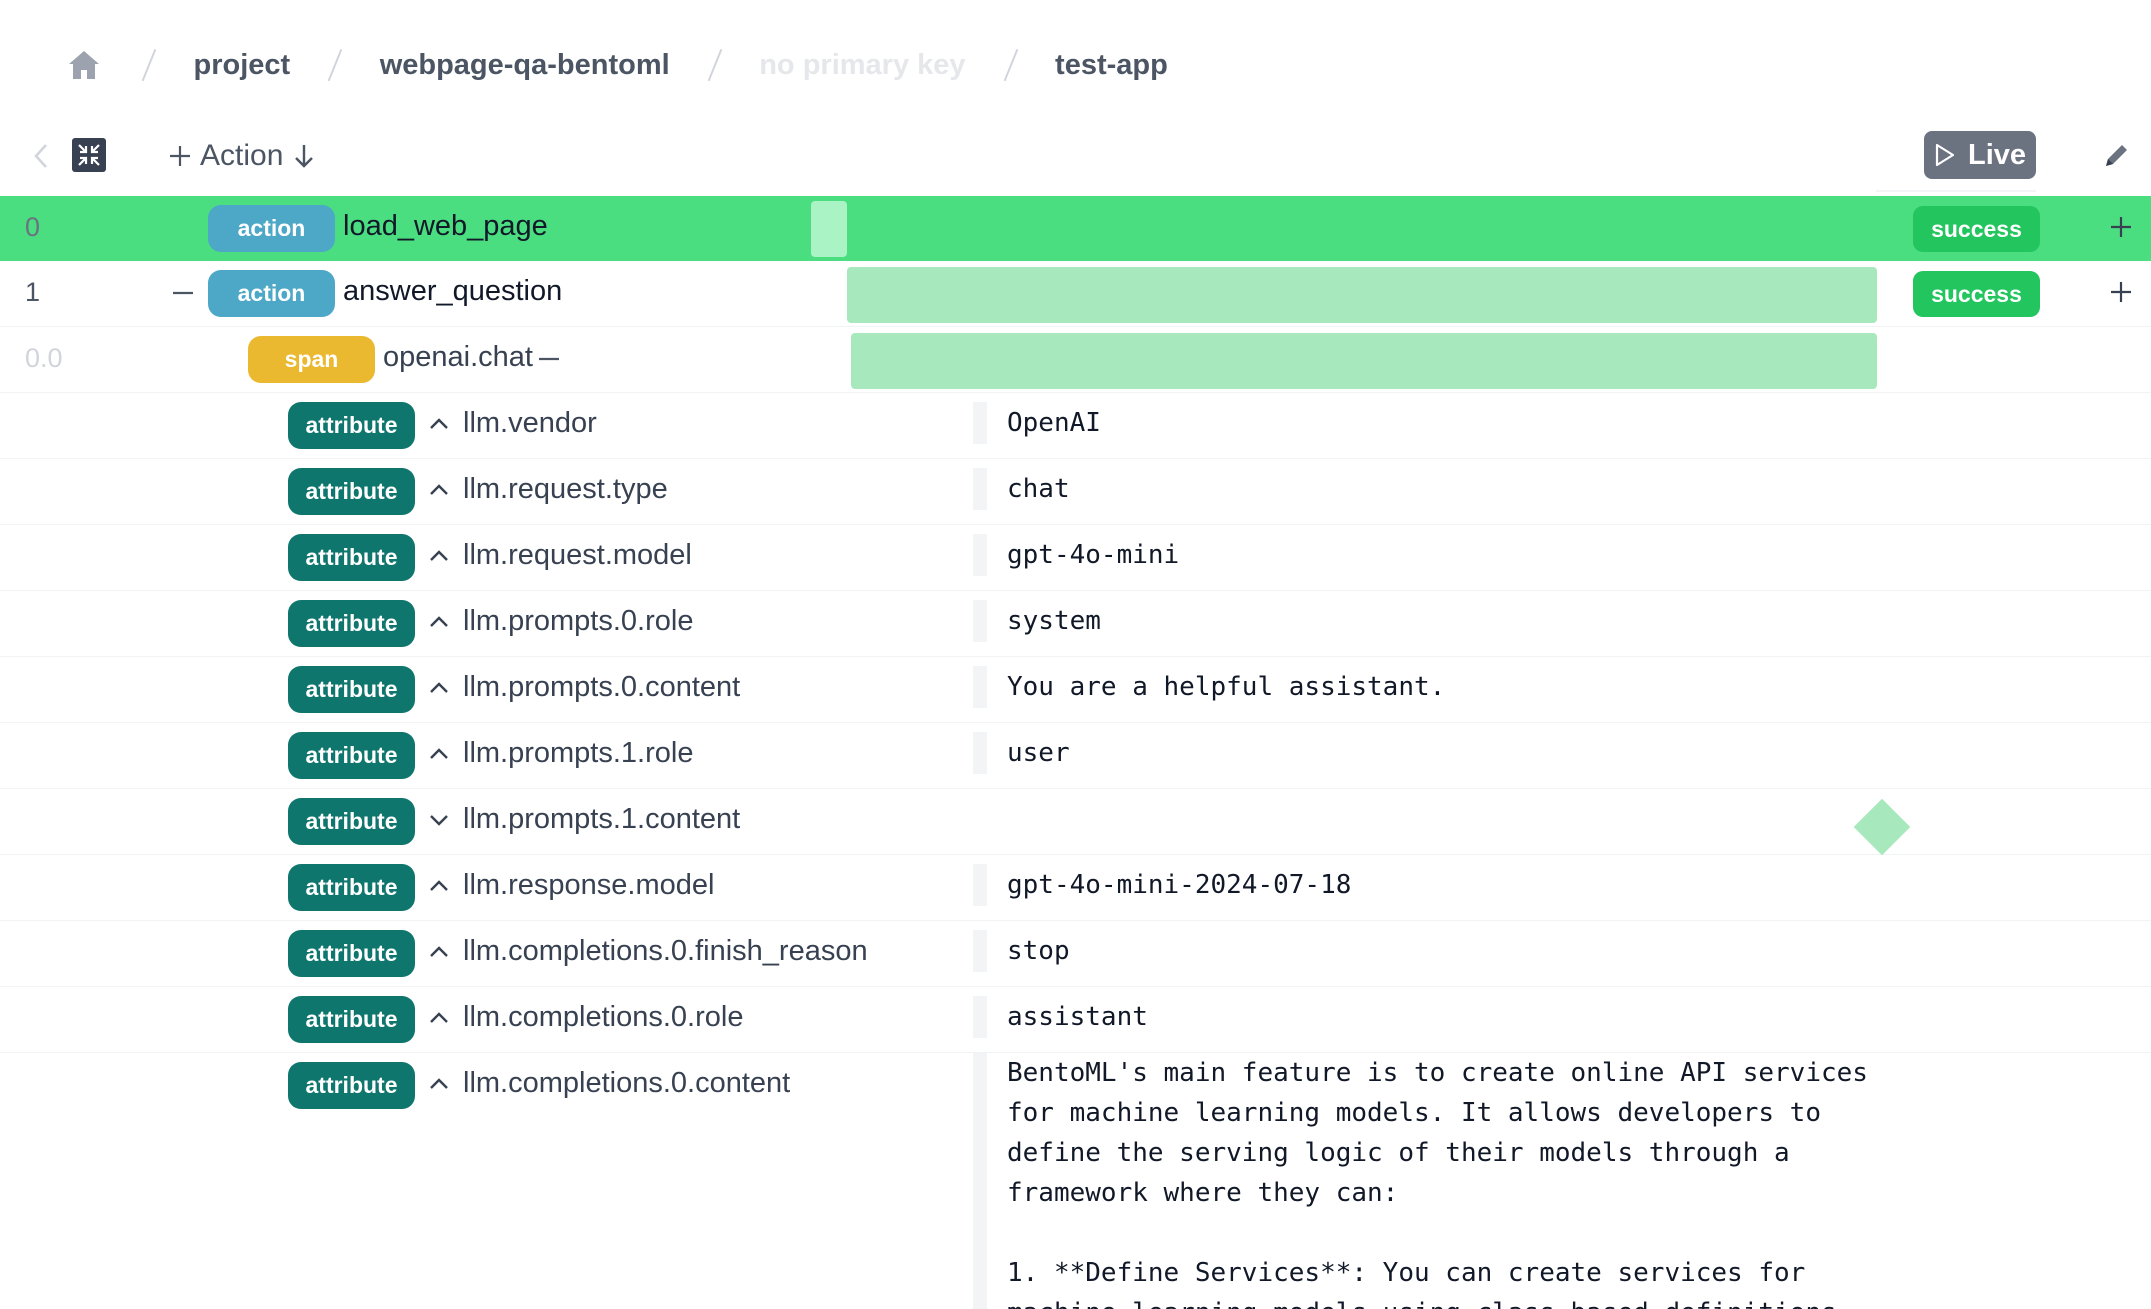 The image size is (2151, 1309). What do you see at coordinates (1037, 423) in the screenshot?
I see `attribute-value: OpenAI` at bounding box center [1037, 423].